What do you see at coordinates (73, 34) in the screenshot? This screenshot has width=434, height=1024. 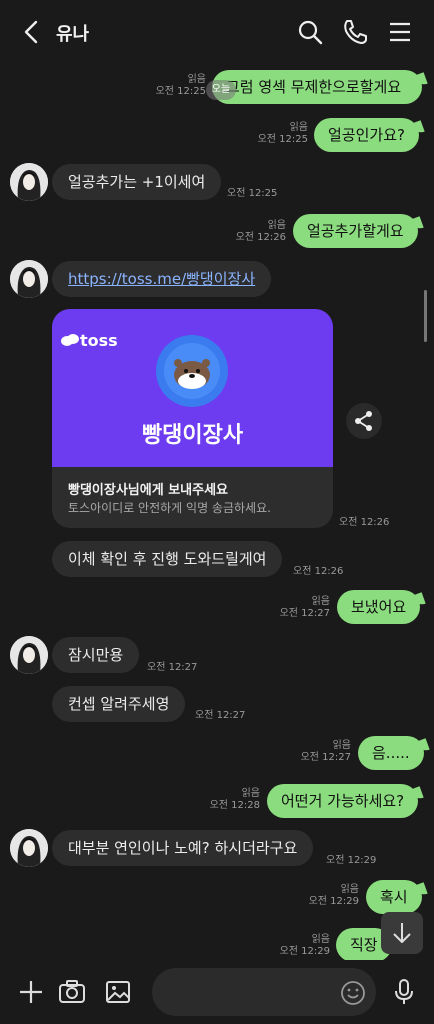 I see `chat-title: 유나` at bounding box center [73, 34].